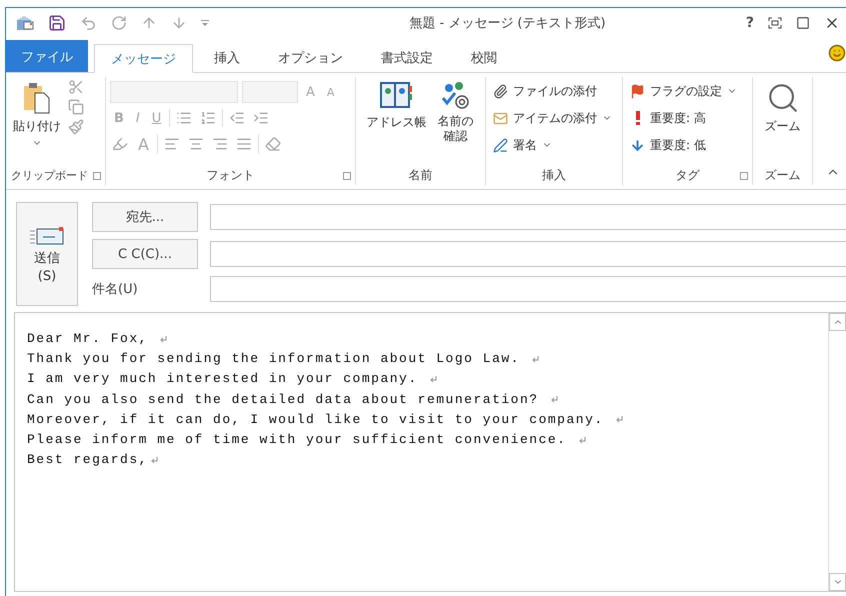  What do you see at coordinates (837, 322) in the screenshot?
I see `scroll-up-icon` at bounding box center [837, 322].